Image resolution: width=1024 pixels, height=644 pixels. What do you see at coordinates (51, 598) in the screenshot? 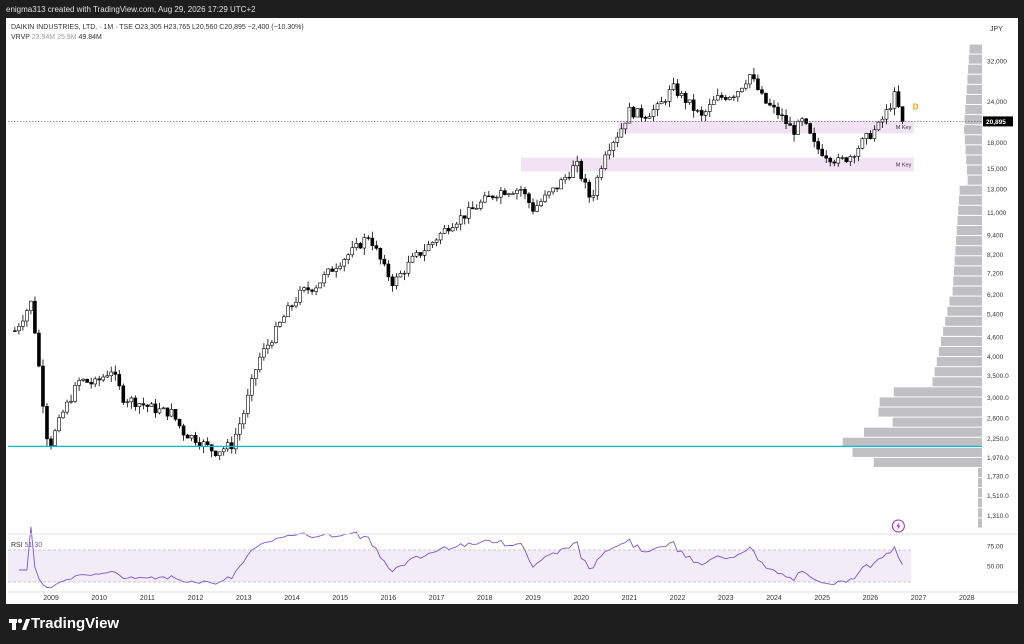
I see `x-tick-label: 2009` at bounding box center [51, 598].